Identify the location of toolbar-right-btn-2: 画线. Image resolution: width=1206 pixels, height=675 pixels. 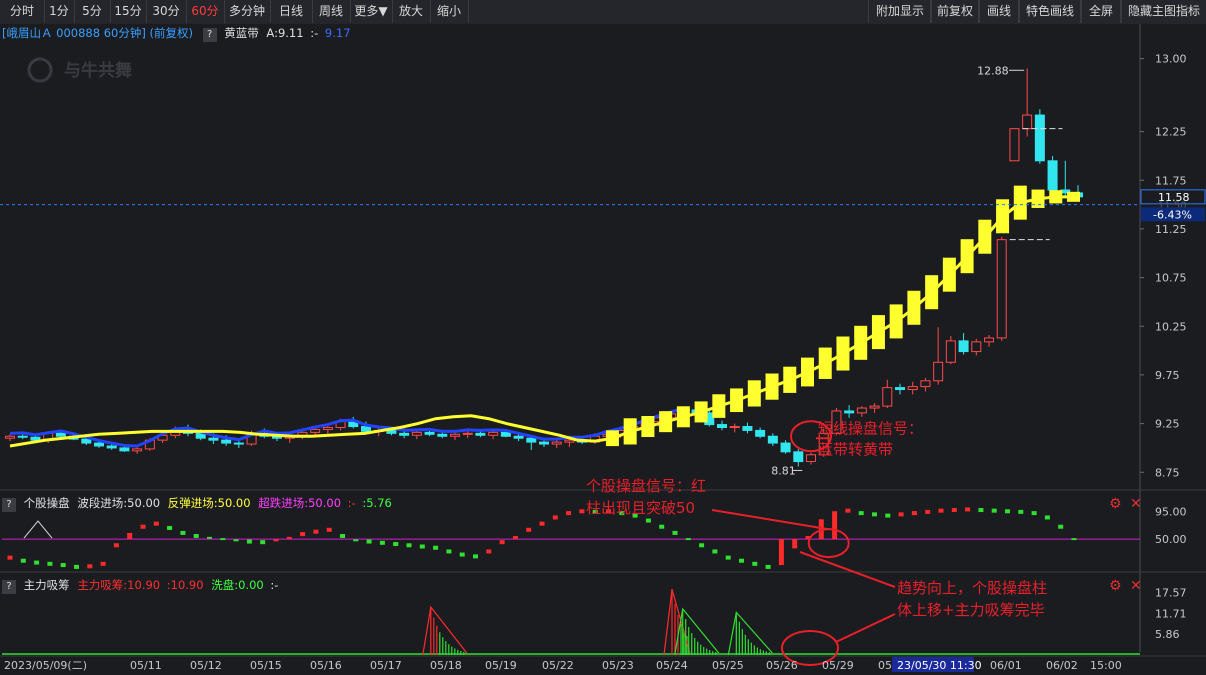
(999, 11).